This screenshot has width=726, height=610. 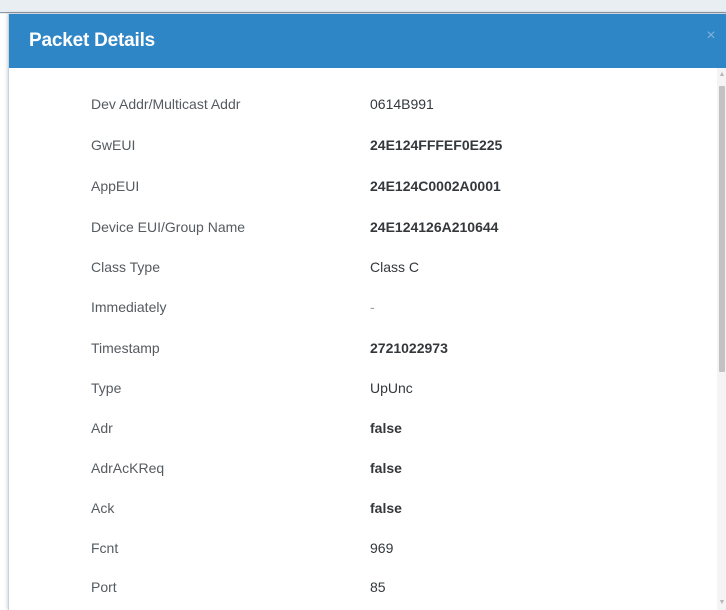 I want to click on background-divider, so click(x=363, y=12).